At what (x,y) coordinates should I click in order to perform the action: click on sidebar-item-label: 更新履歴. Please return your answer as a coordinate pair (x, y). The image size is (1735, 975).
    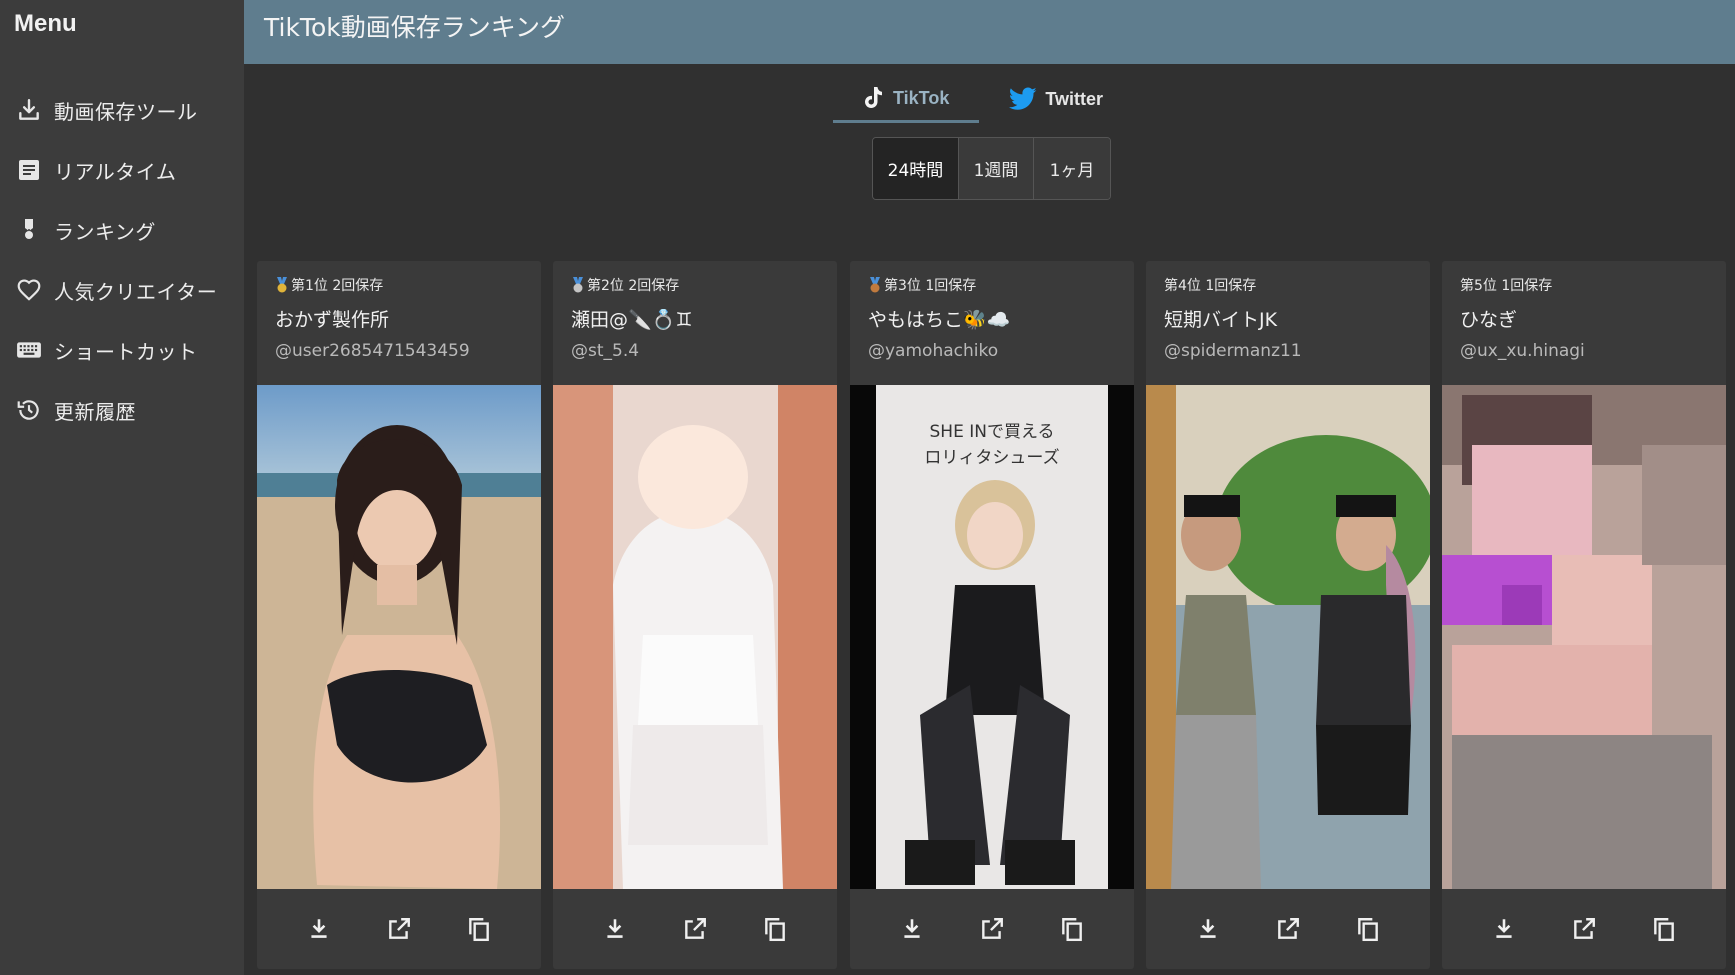
    Looking at the image, I should click on (95, 411).